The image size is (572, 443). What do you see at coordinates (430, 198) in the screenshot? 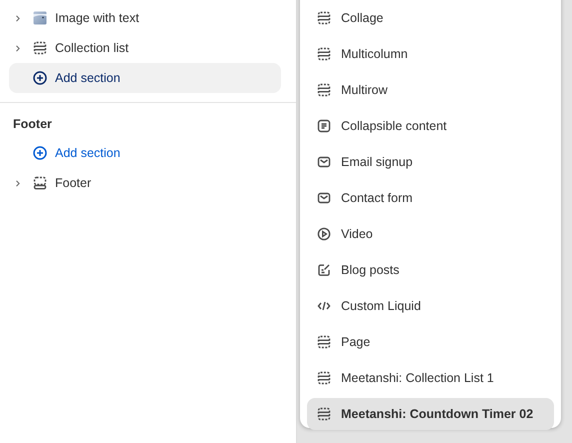
I see `menu-item: Contact form` at bounding box center [430, 198].